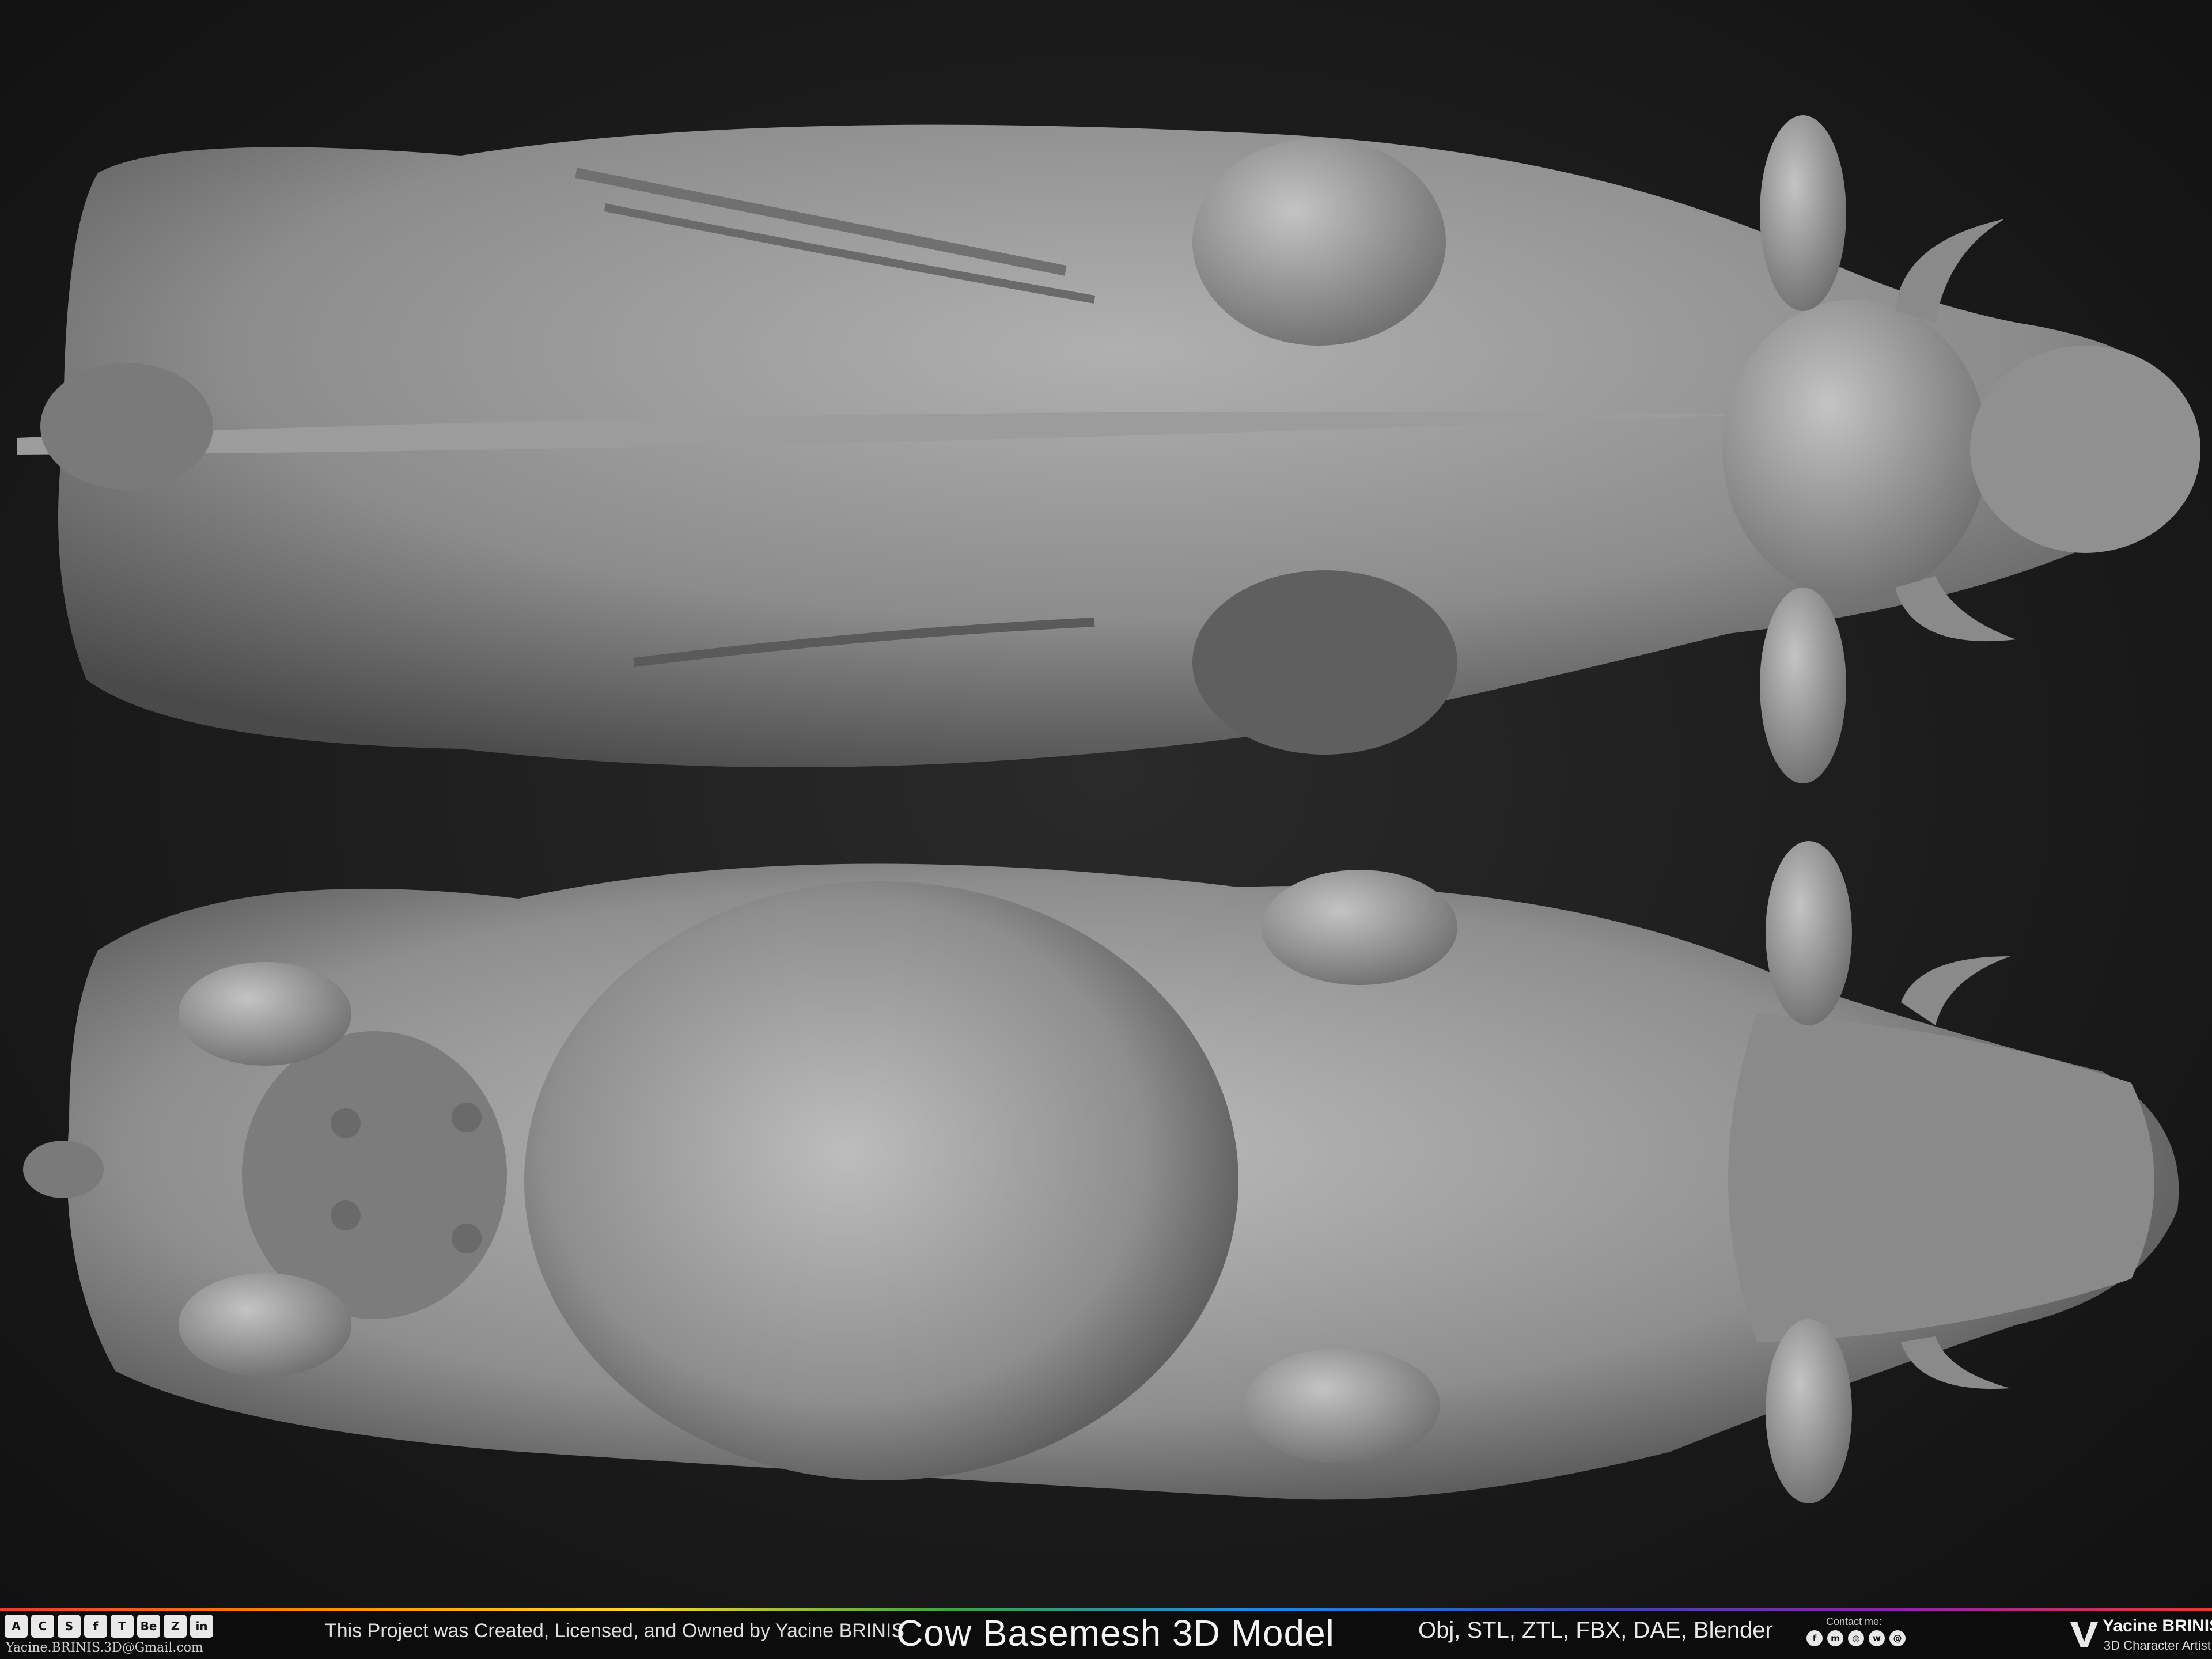  Describe the element at coordinates (1877, 1638) in the screenshot. I see `whatsapp-icon: w` at that location.